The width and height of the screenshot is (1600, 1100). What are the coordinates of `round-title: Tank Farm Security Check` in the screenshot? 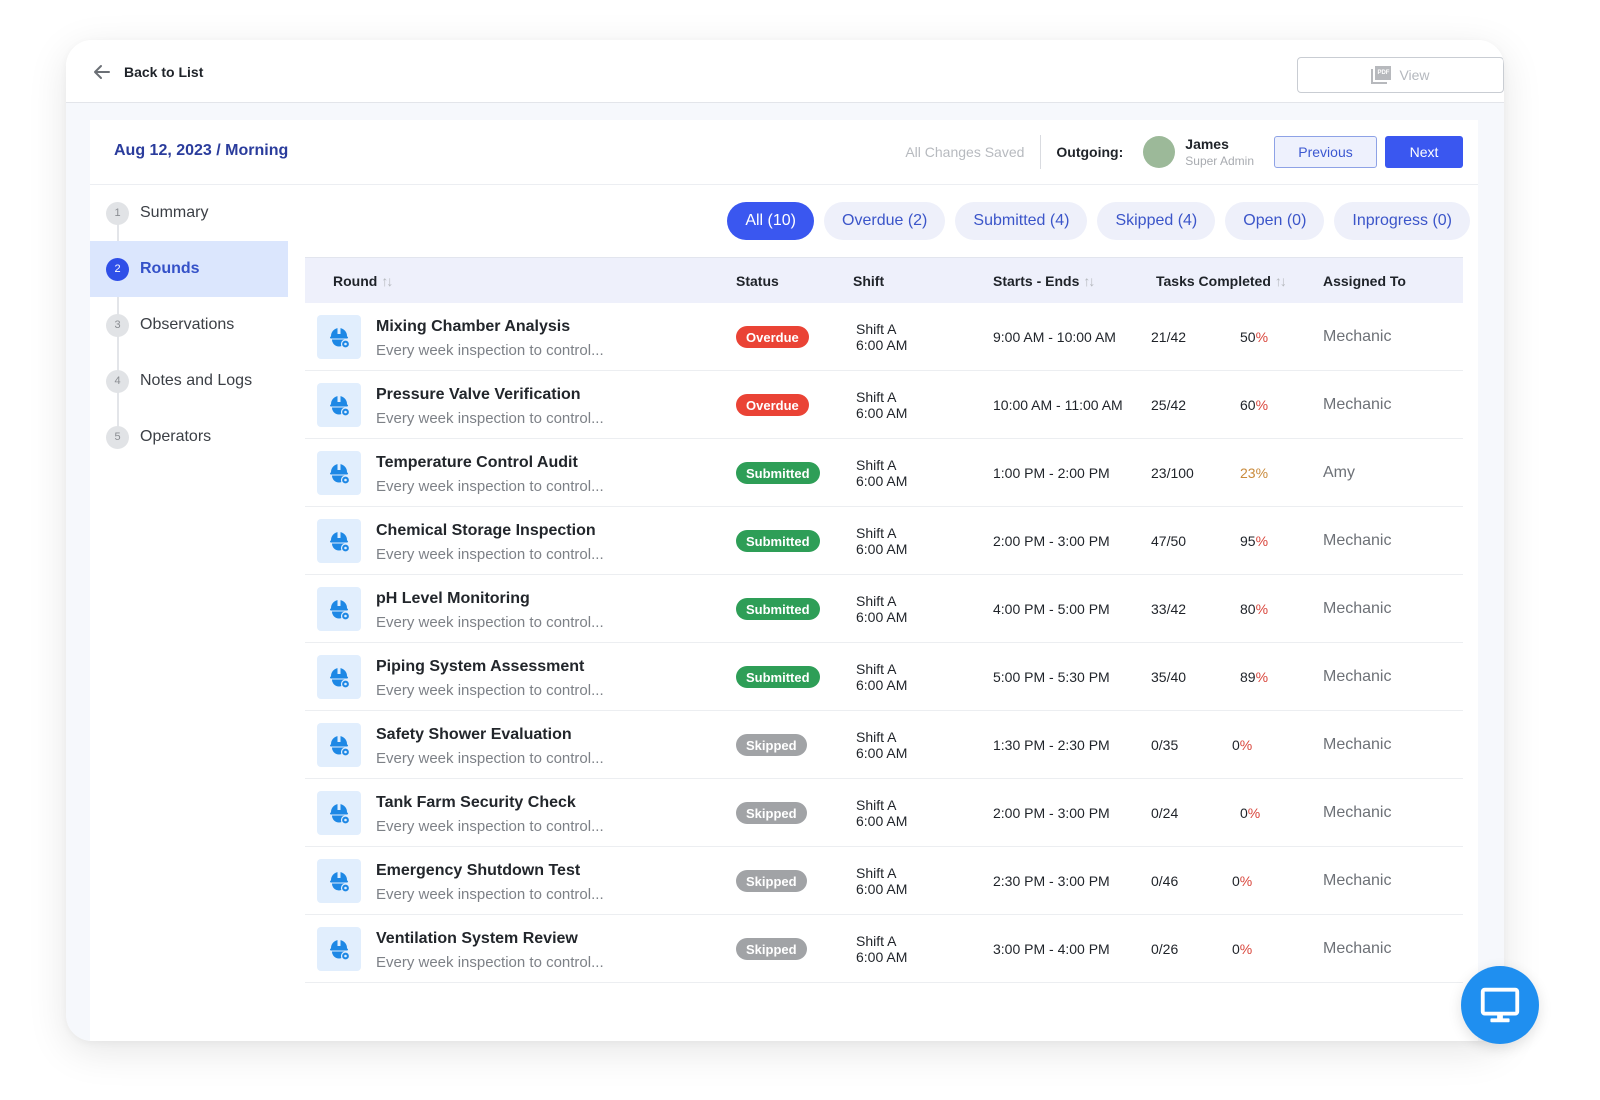 It's located at (490, 803).